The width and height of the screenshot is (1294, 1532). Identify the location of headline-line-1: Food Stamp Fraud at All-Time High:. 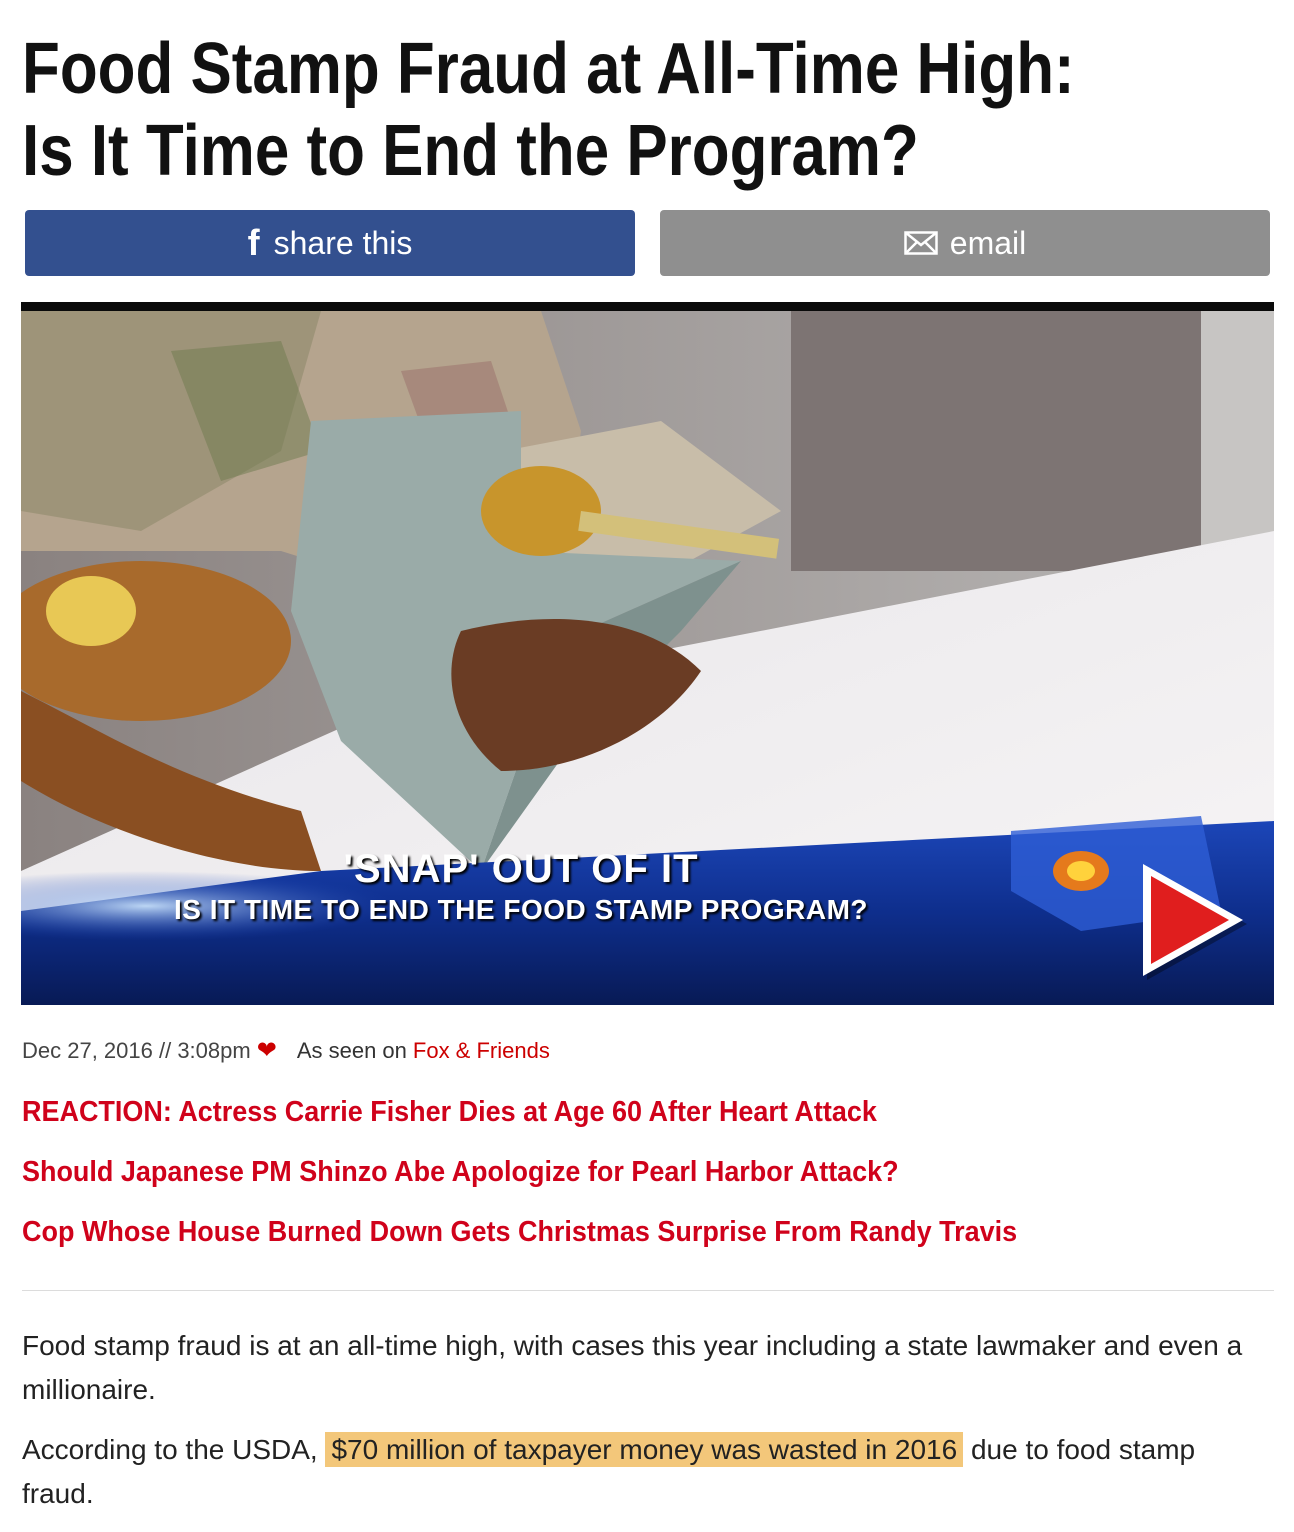
(548, 69).